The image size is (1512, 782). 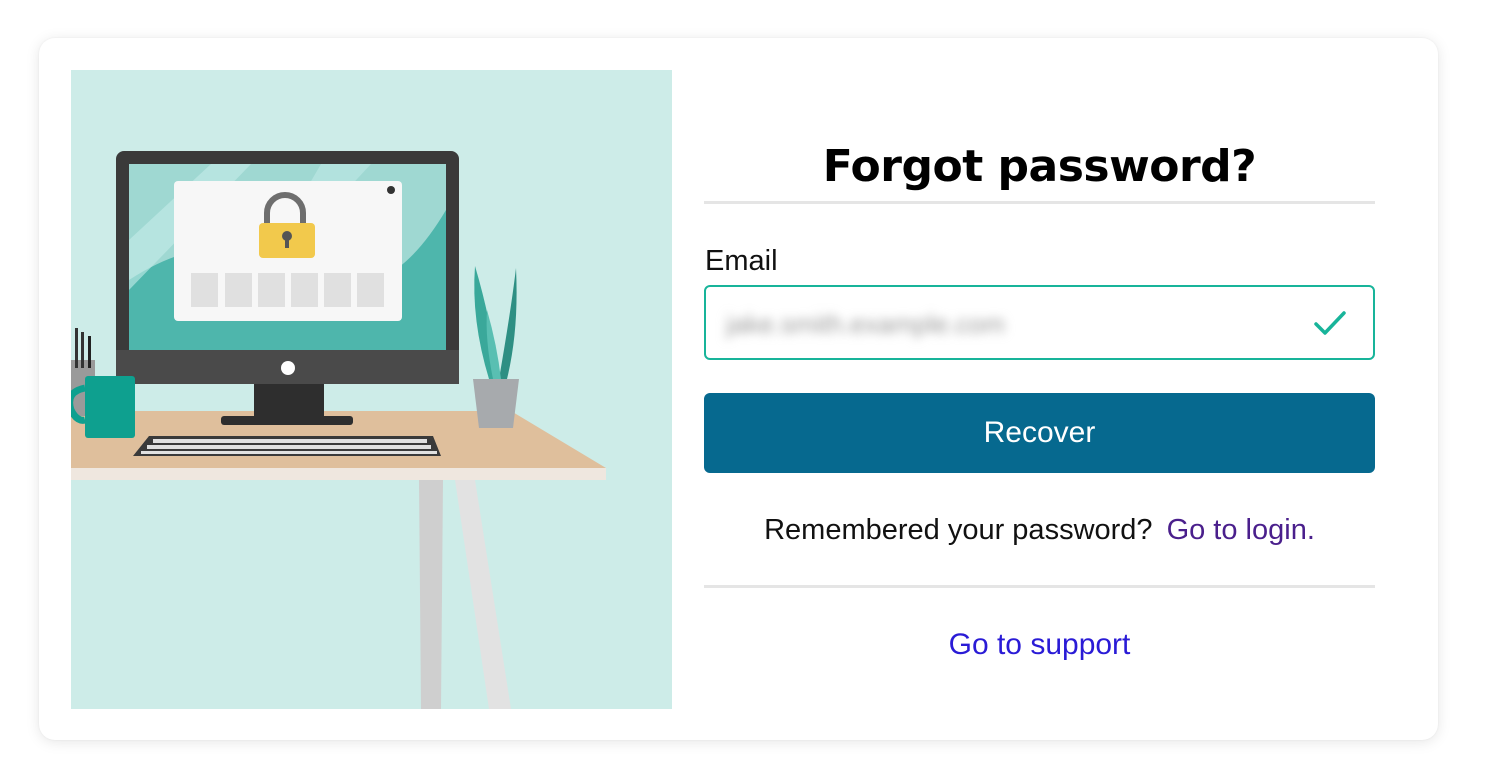 What do you see at coordinates (1039, 433) in the screenshot?
I see `recover-button: Recover` at bounding box center [1039, 433].